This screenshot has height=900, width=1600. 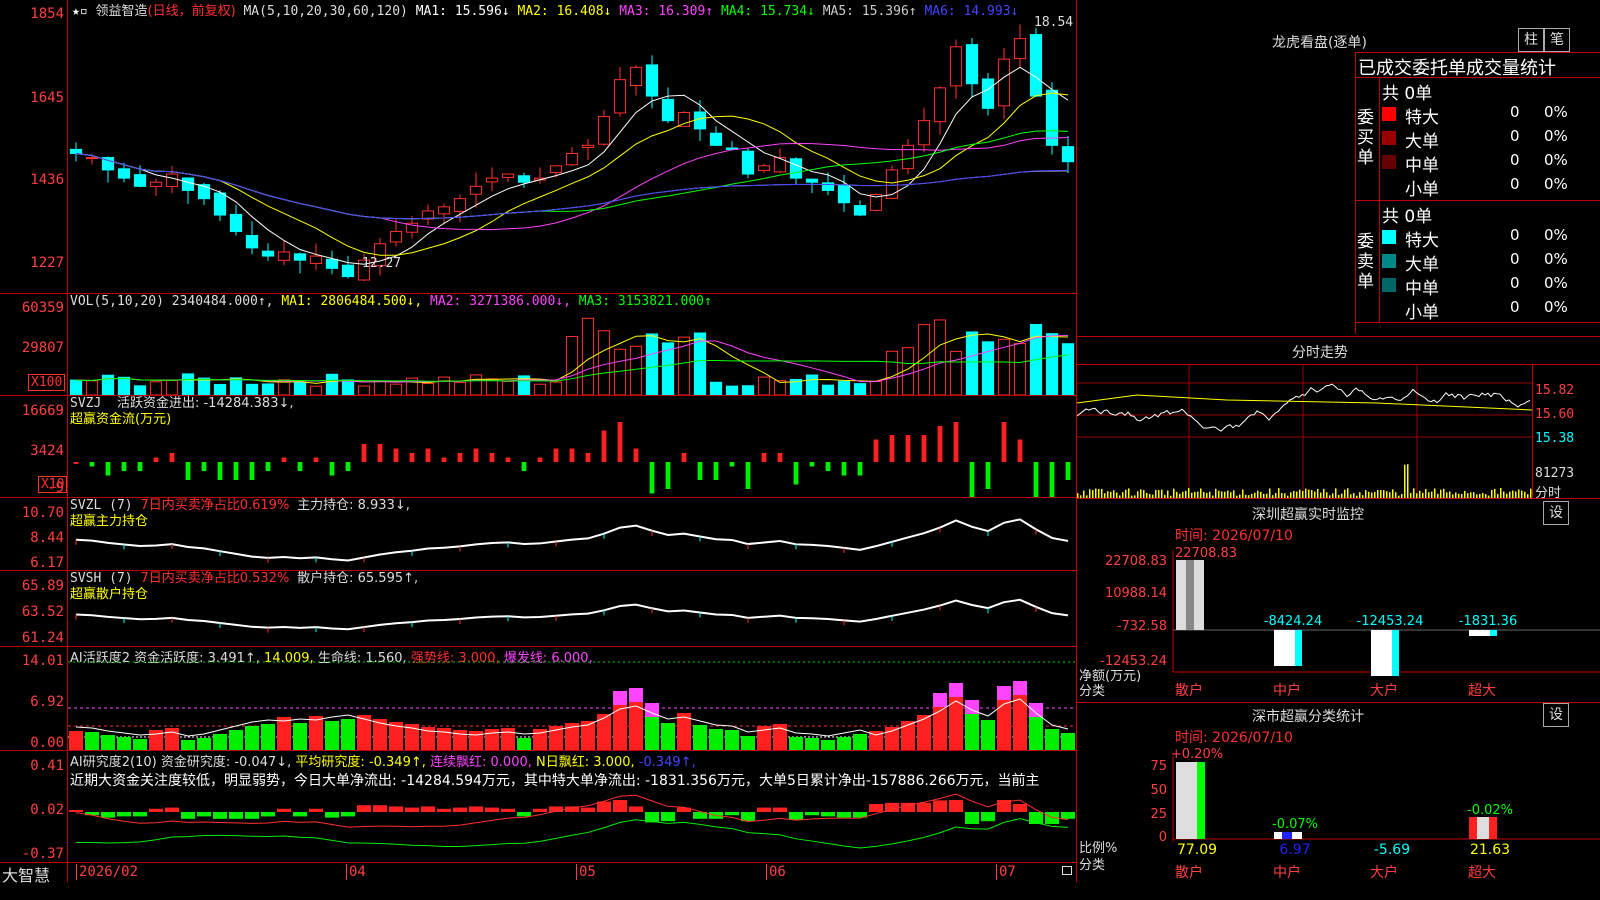 I want to click on high-annotation: 18.54, so click(x=1053, y=22).